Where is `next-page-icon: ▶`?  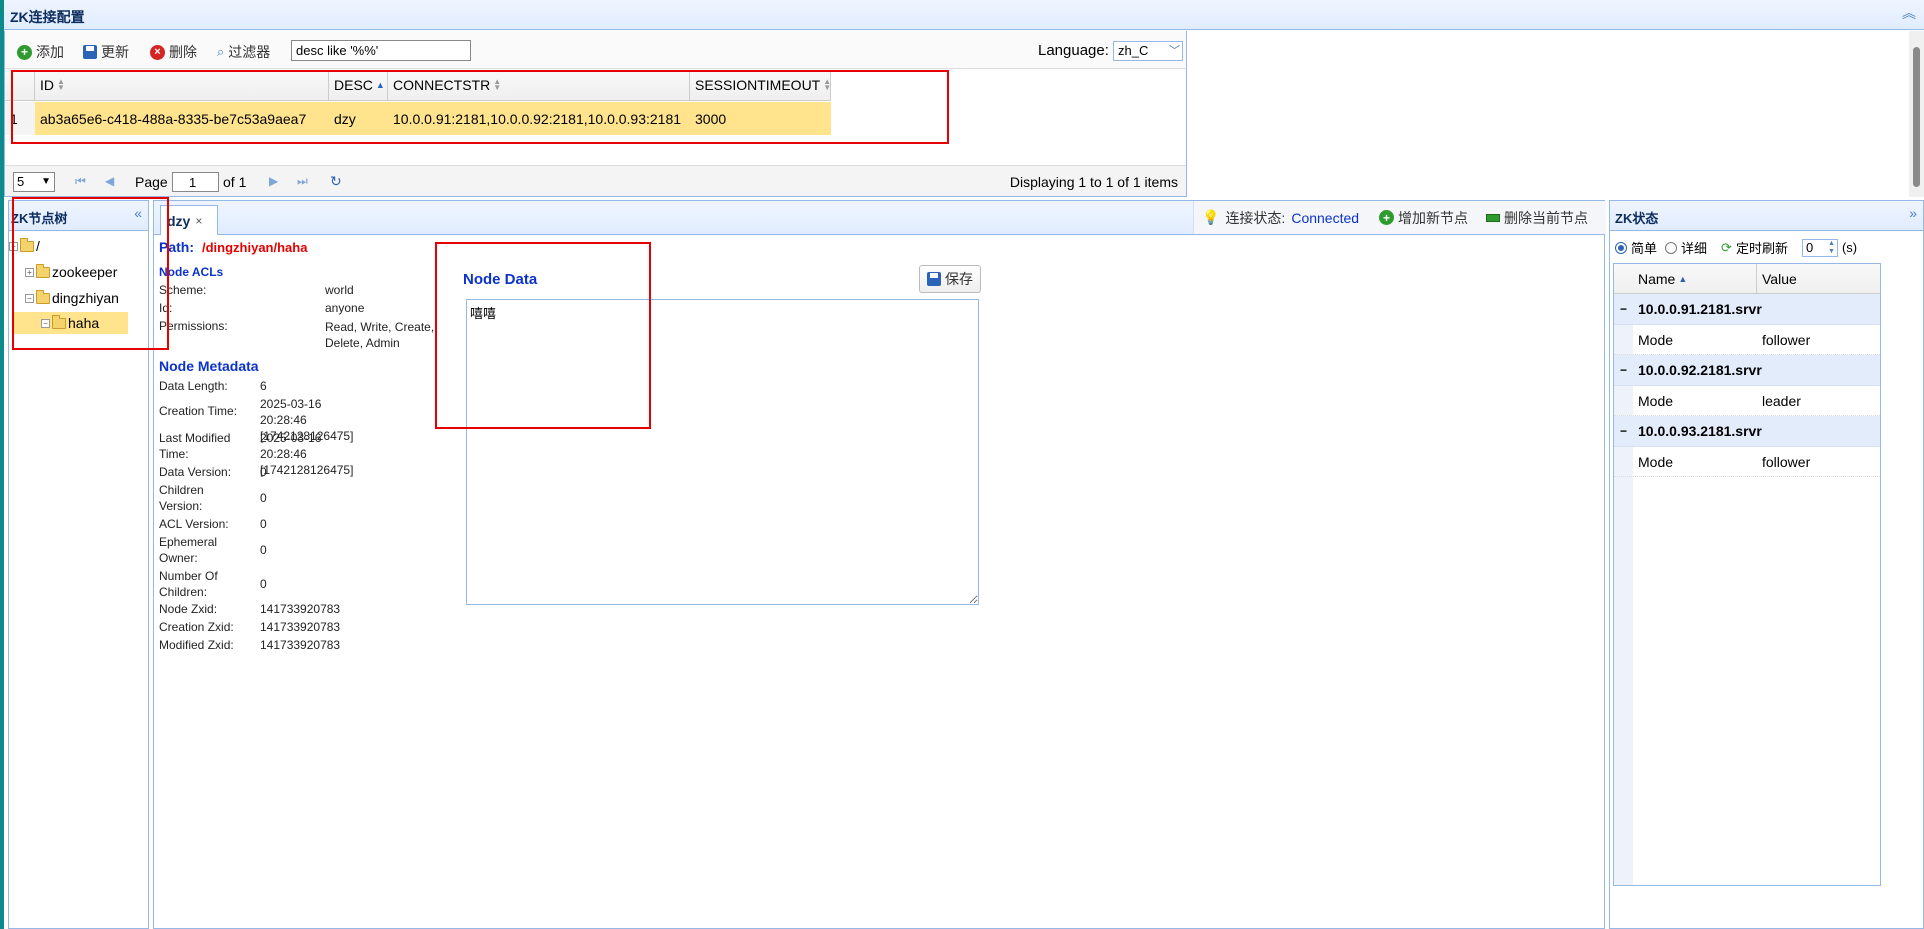 next-page-icon: ▶ is located at coordinates (273, 181).